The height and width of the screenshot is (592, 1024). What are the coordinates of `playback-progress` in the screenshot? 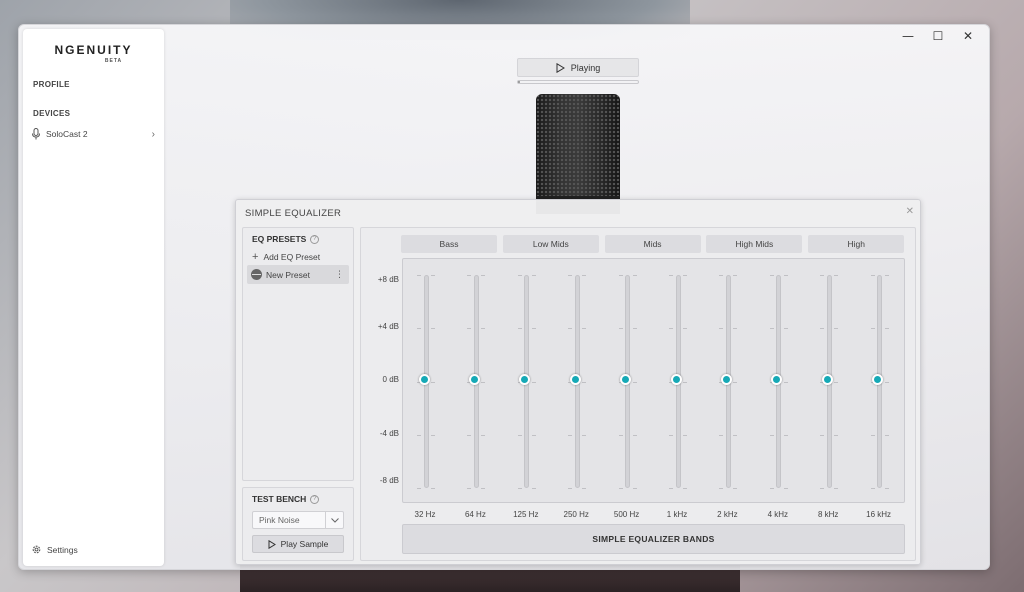 It's located at (578, 82).